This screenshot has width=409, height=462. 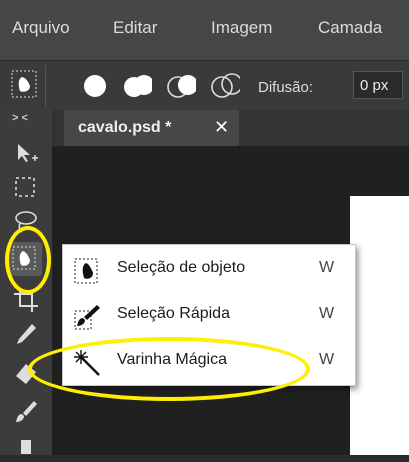 I want to click on flyout-item-label: Seleção de objeto, so click(x=181, y=267).